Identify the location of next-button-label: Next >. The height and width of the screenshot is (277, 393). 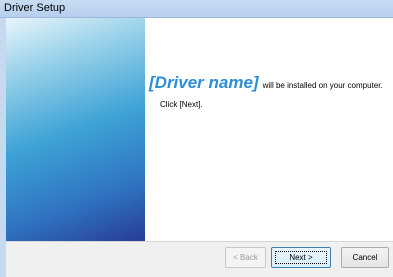
(301, 257).